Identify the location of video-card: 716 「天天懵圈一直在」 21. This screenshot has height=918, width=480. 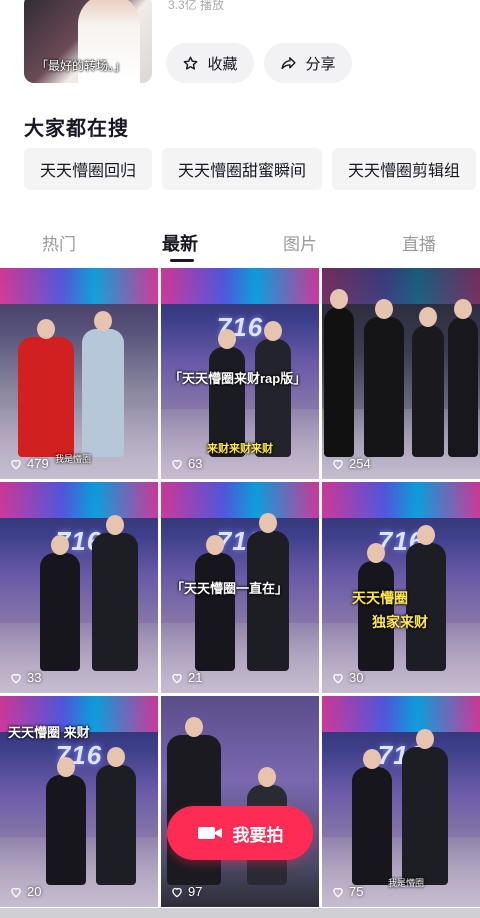
(240, 587).